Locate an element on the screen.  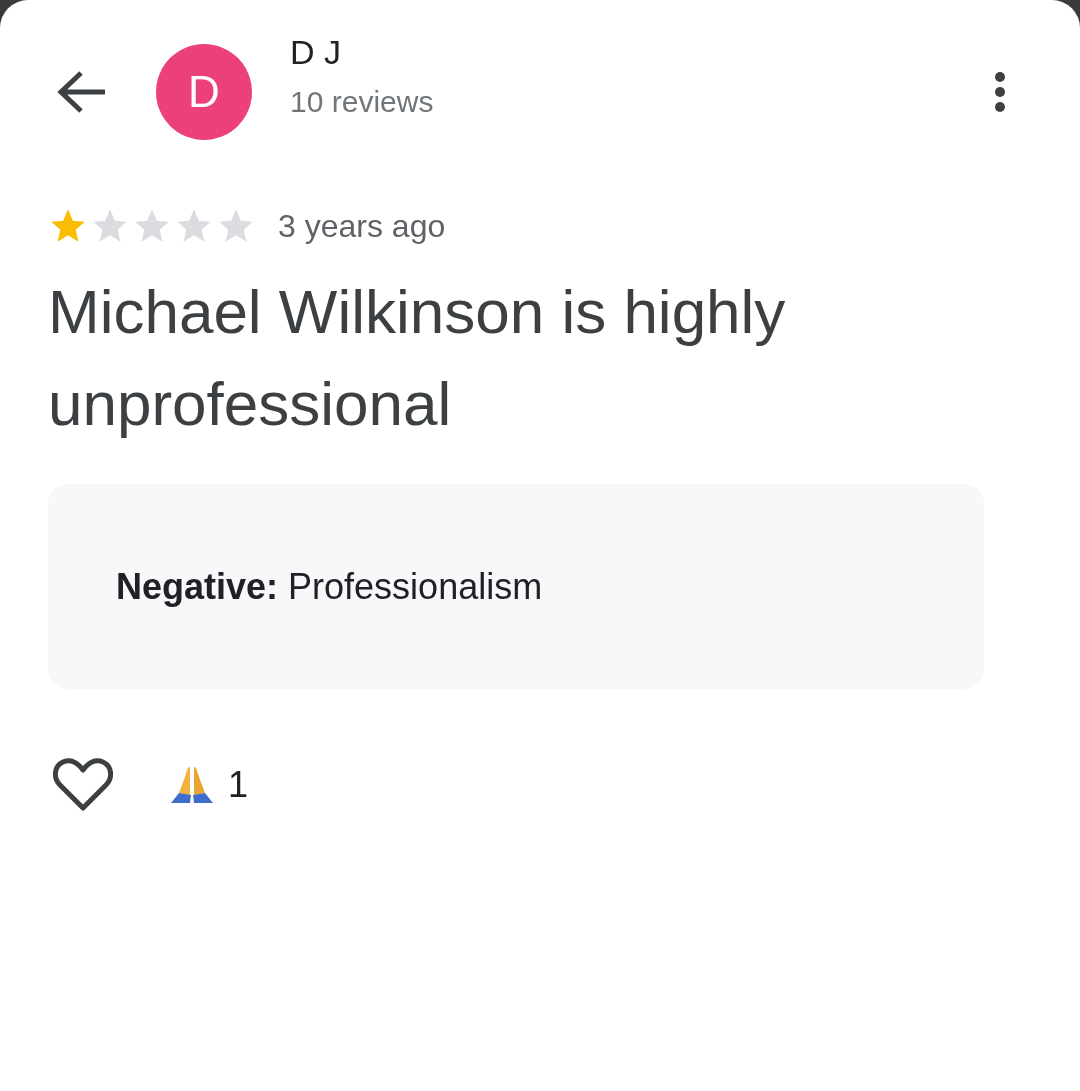
attribute-text: Negative: Professionalism is located at coordinates (329, 586).